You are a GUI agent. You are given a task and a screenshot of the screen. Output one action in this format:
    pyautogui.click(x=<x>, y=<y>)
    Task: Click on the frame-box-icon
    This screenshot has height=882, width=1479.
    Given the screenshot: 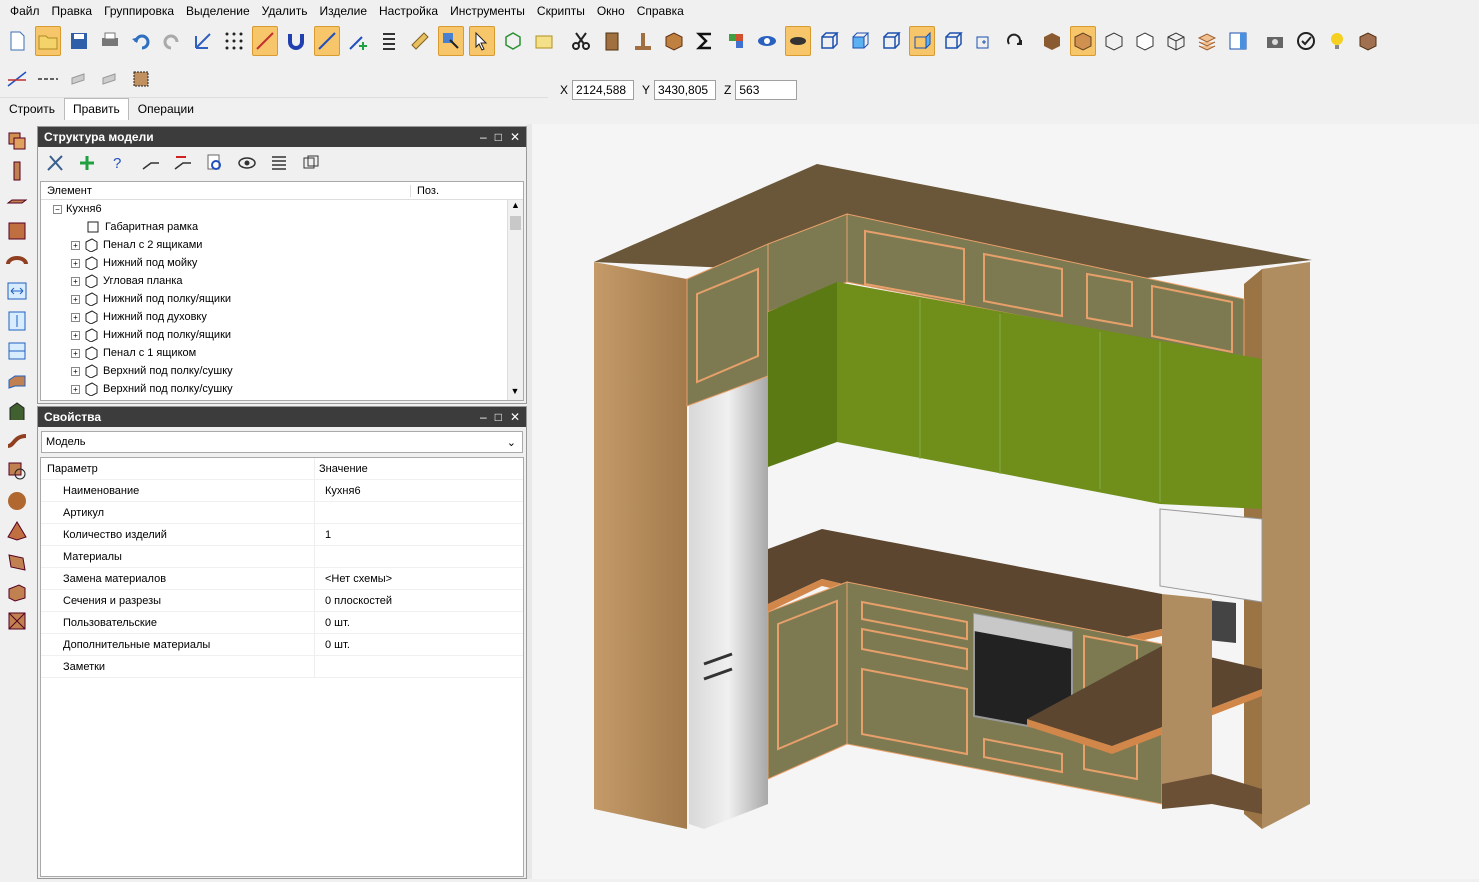 What is the action you would take?
    pyautogui.click(x=17, y=621)
    